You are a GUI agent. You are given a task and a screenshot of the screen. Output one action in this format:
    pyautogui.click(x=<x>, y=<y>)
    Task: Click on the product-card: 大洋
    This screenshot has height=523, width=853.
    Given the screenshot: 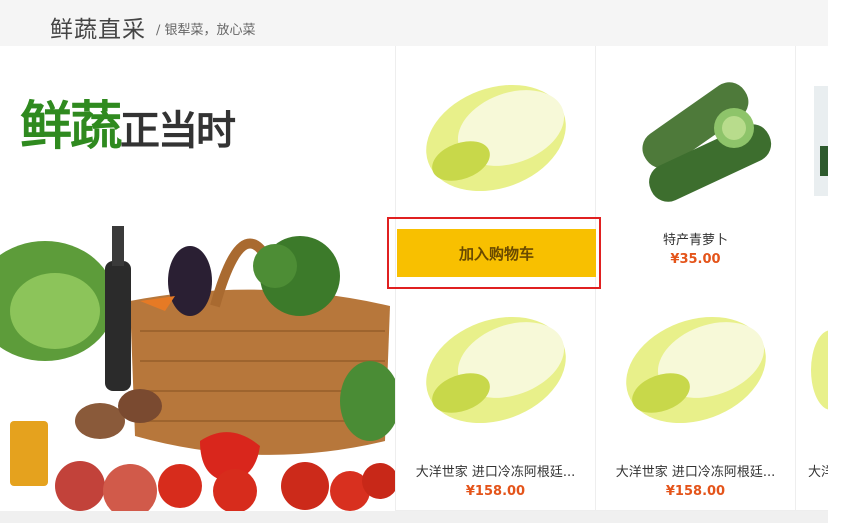 What is the action you would take?
    pyautogui.click(x=811, y=394)
    